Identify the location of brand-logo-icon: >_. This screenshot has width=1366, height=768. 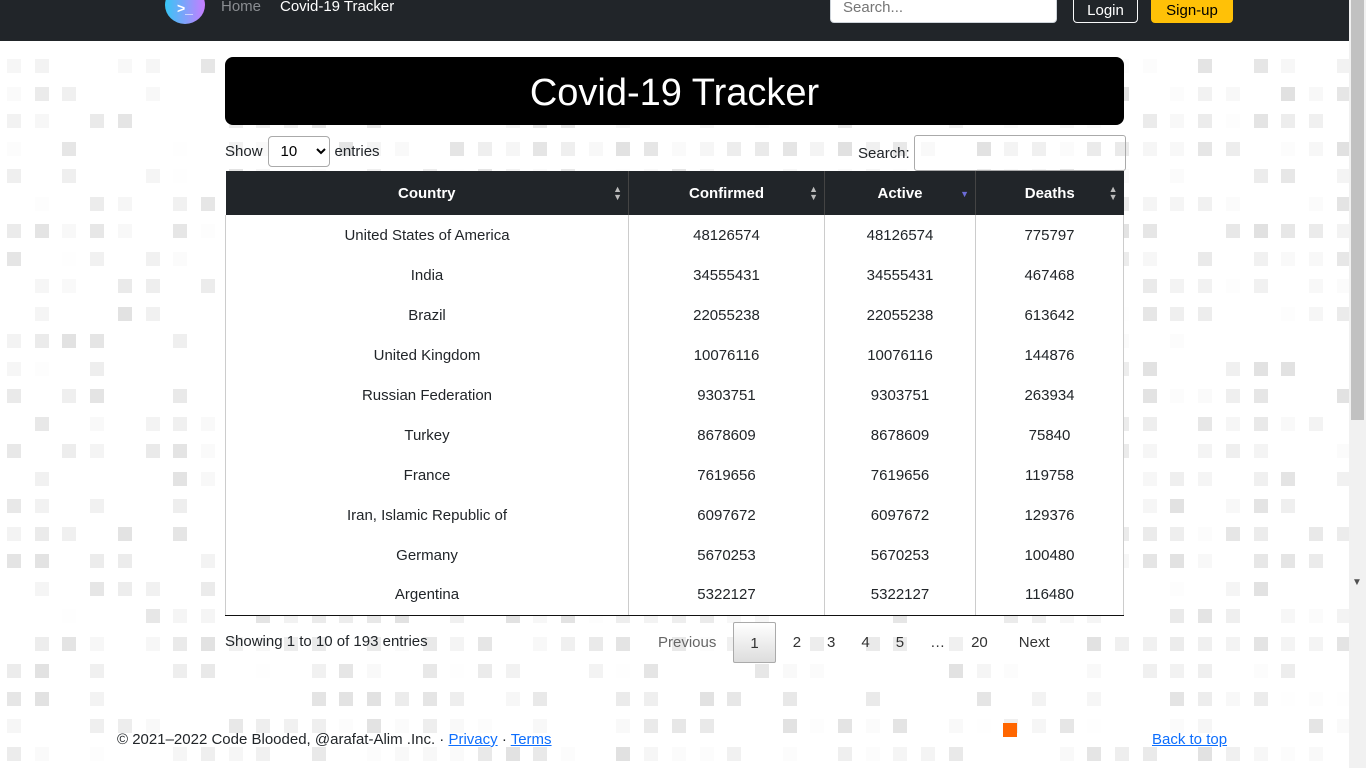
(185, 12).